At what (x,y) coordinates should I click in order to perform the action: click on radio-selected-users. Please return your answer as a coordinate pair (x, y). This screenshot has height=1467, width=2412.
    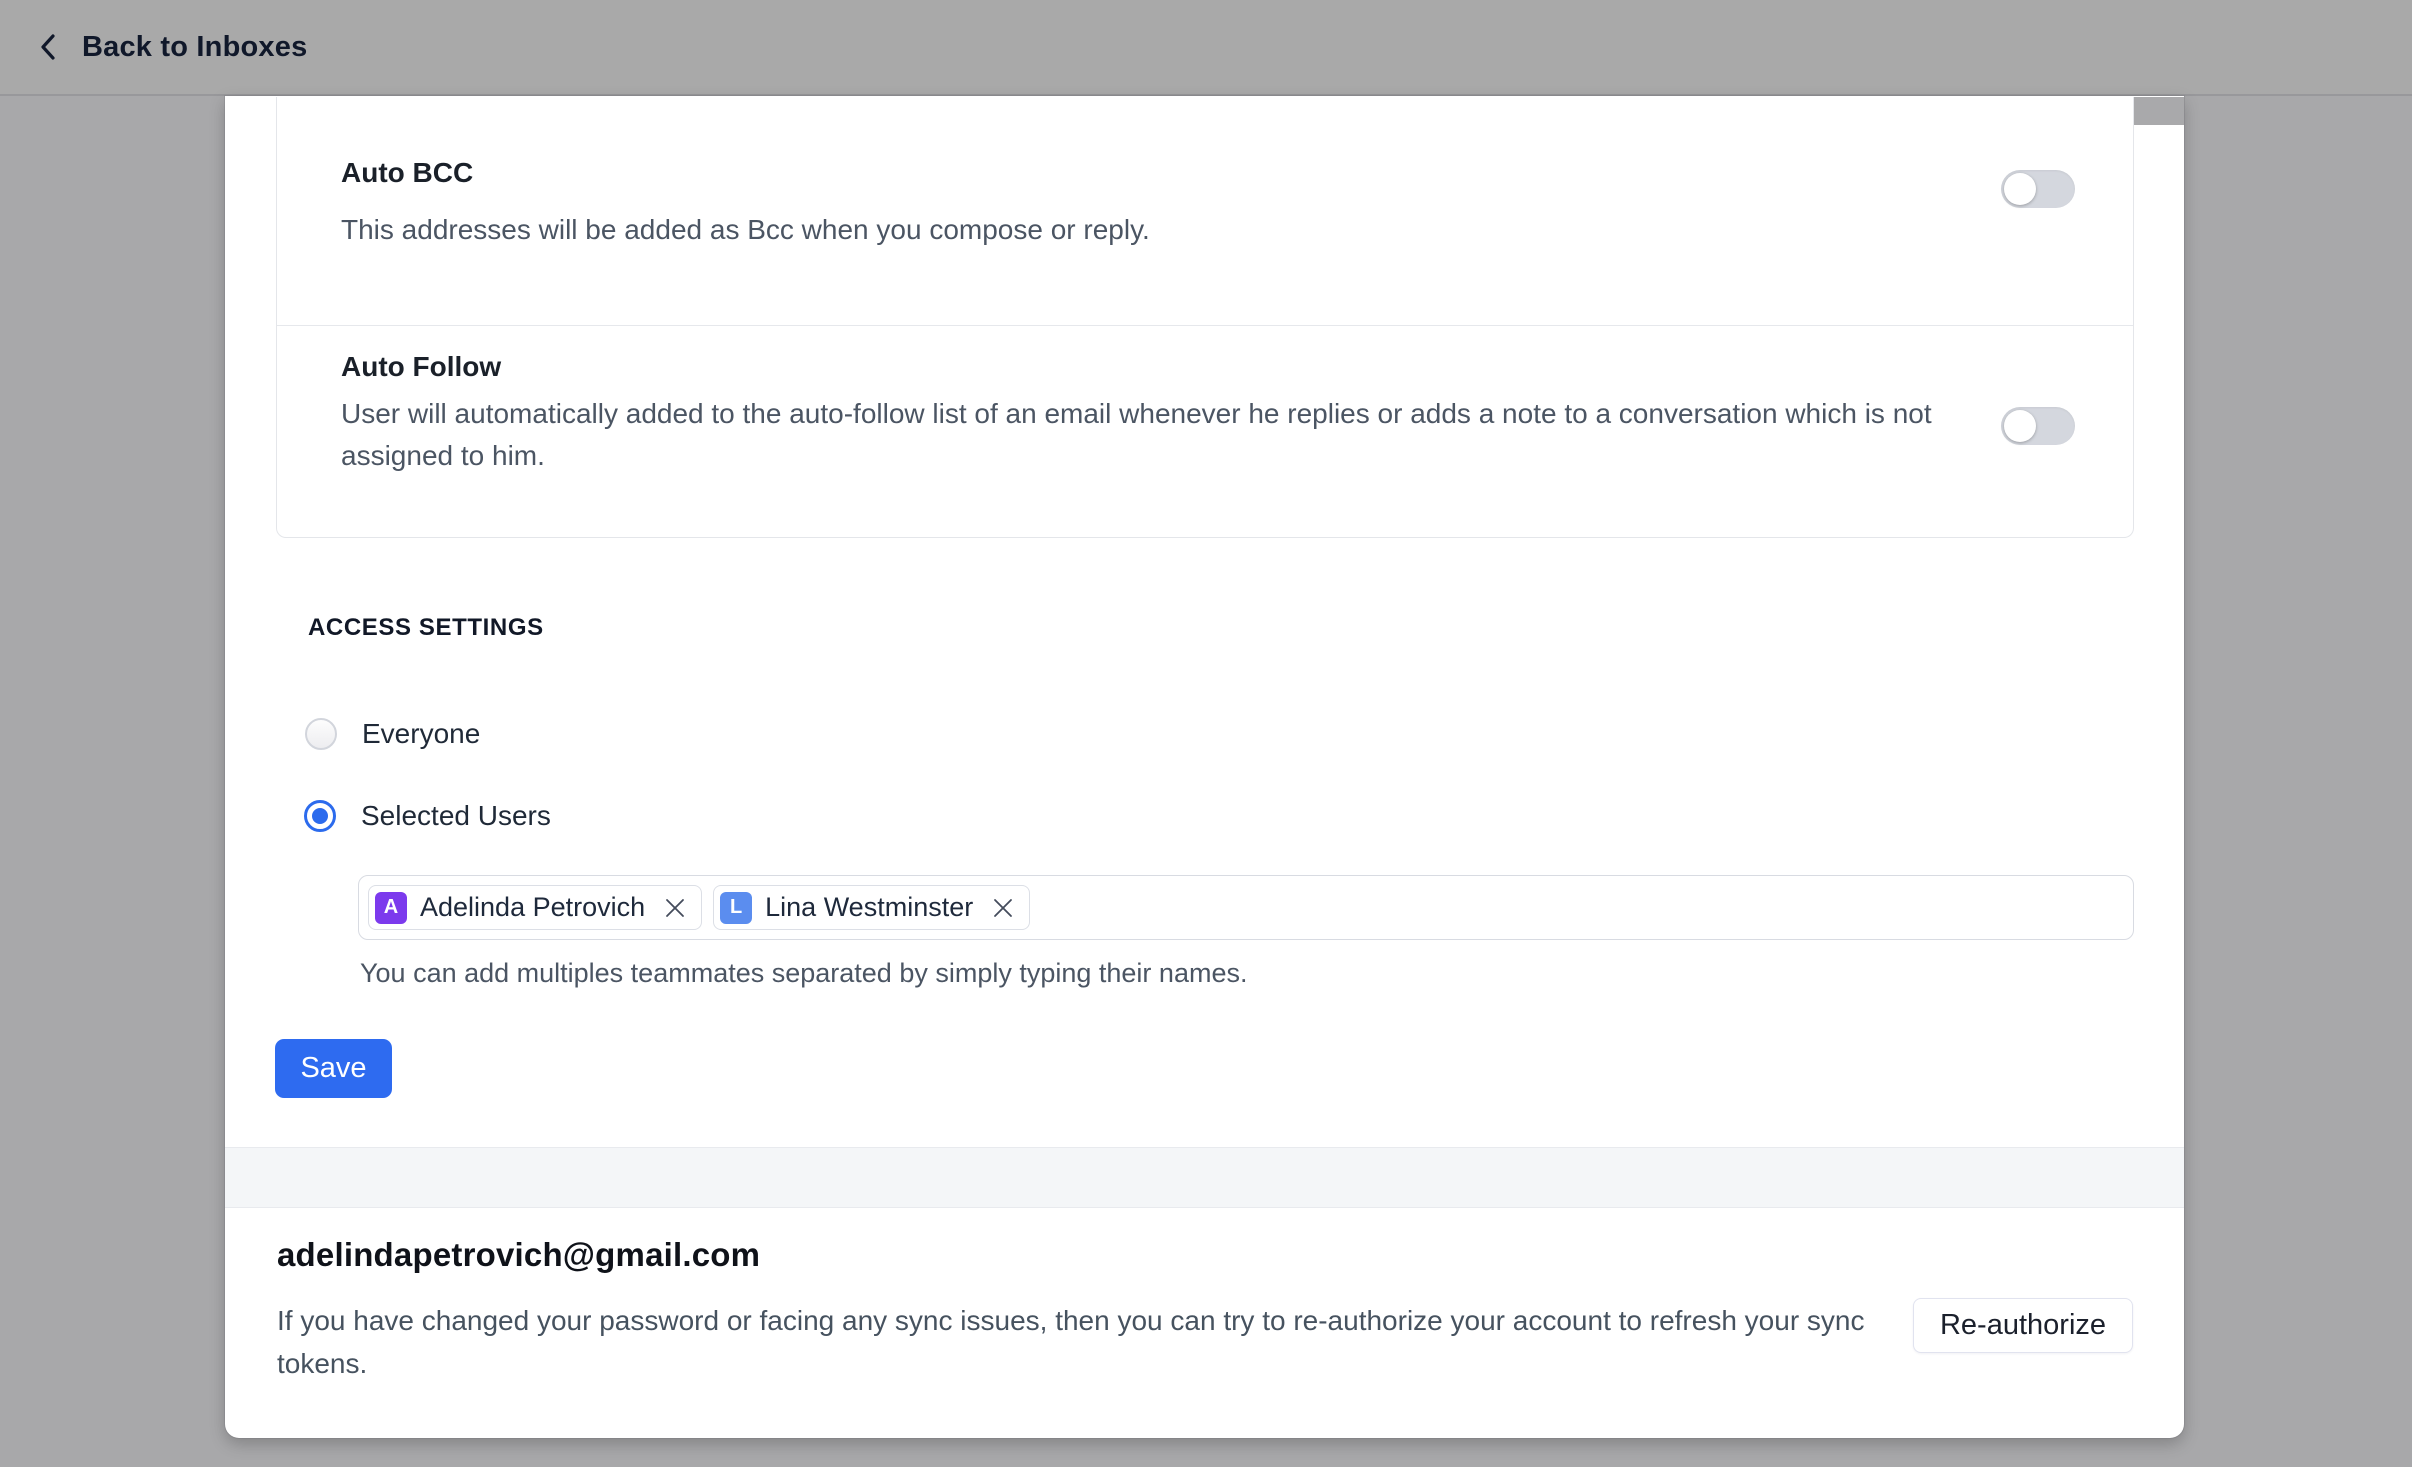
    Looking at the image, I should click on (320, 816).